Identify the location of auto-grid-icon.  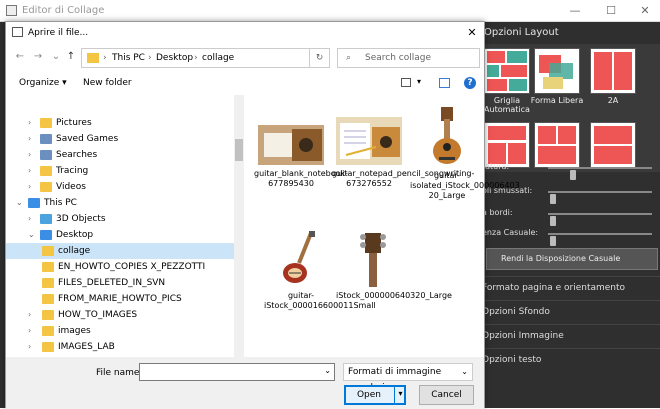
(507, 71).